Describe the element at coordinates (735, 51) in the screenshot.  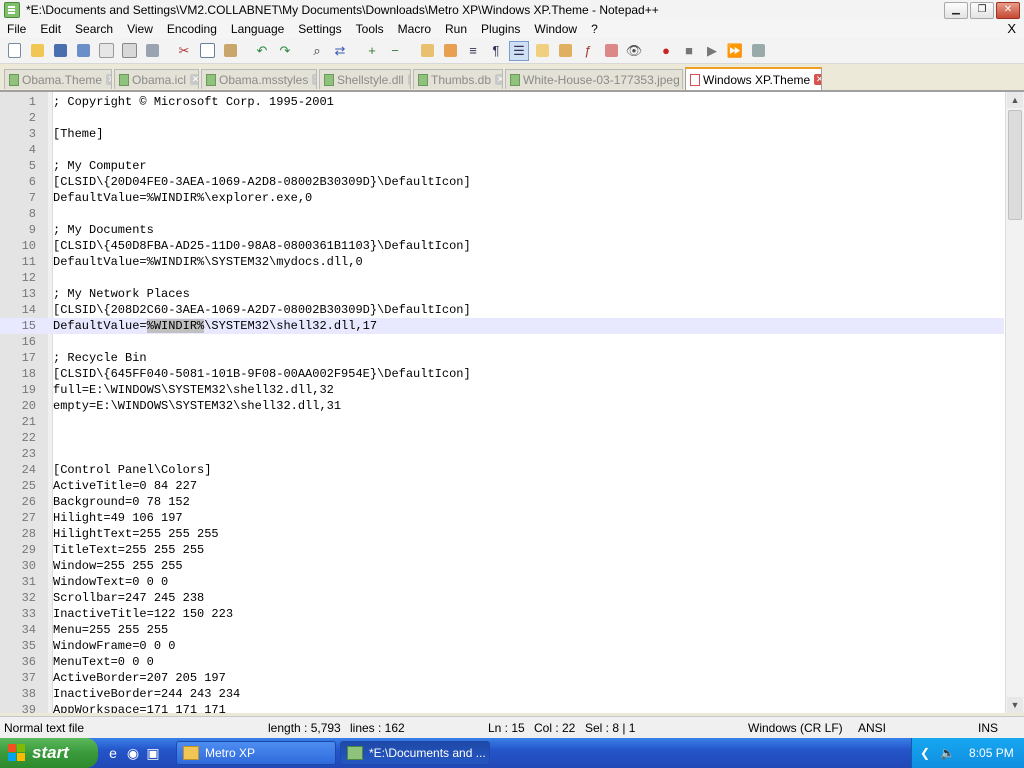
I see `play-multiple-icon: ⏩` at that location.